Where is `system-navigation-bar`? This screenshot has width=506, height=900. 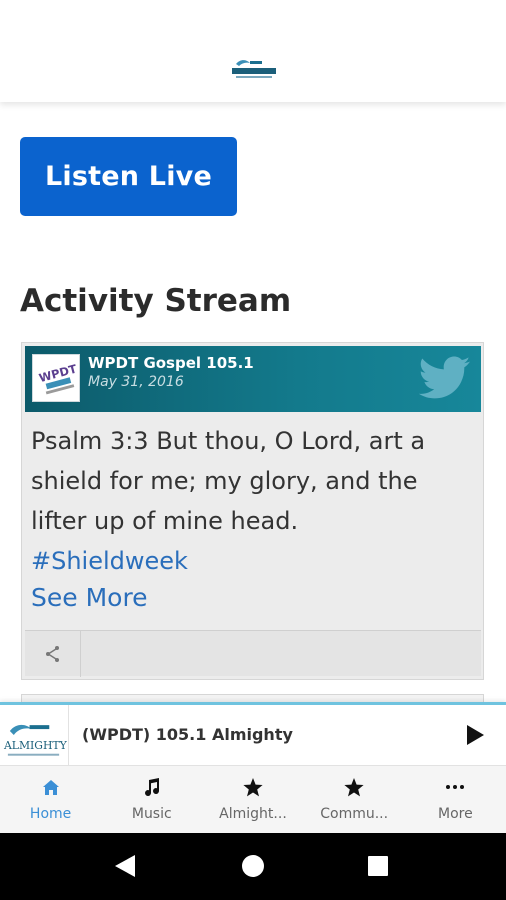
system-navigation-bar is located at coordinates (253, 866).